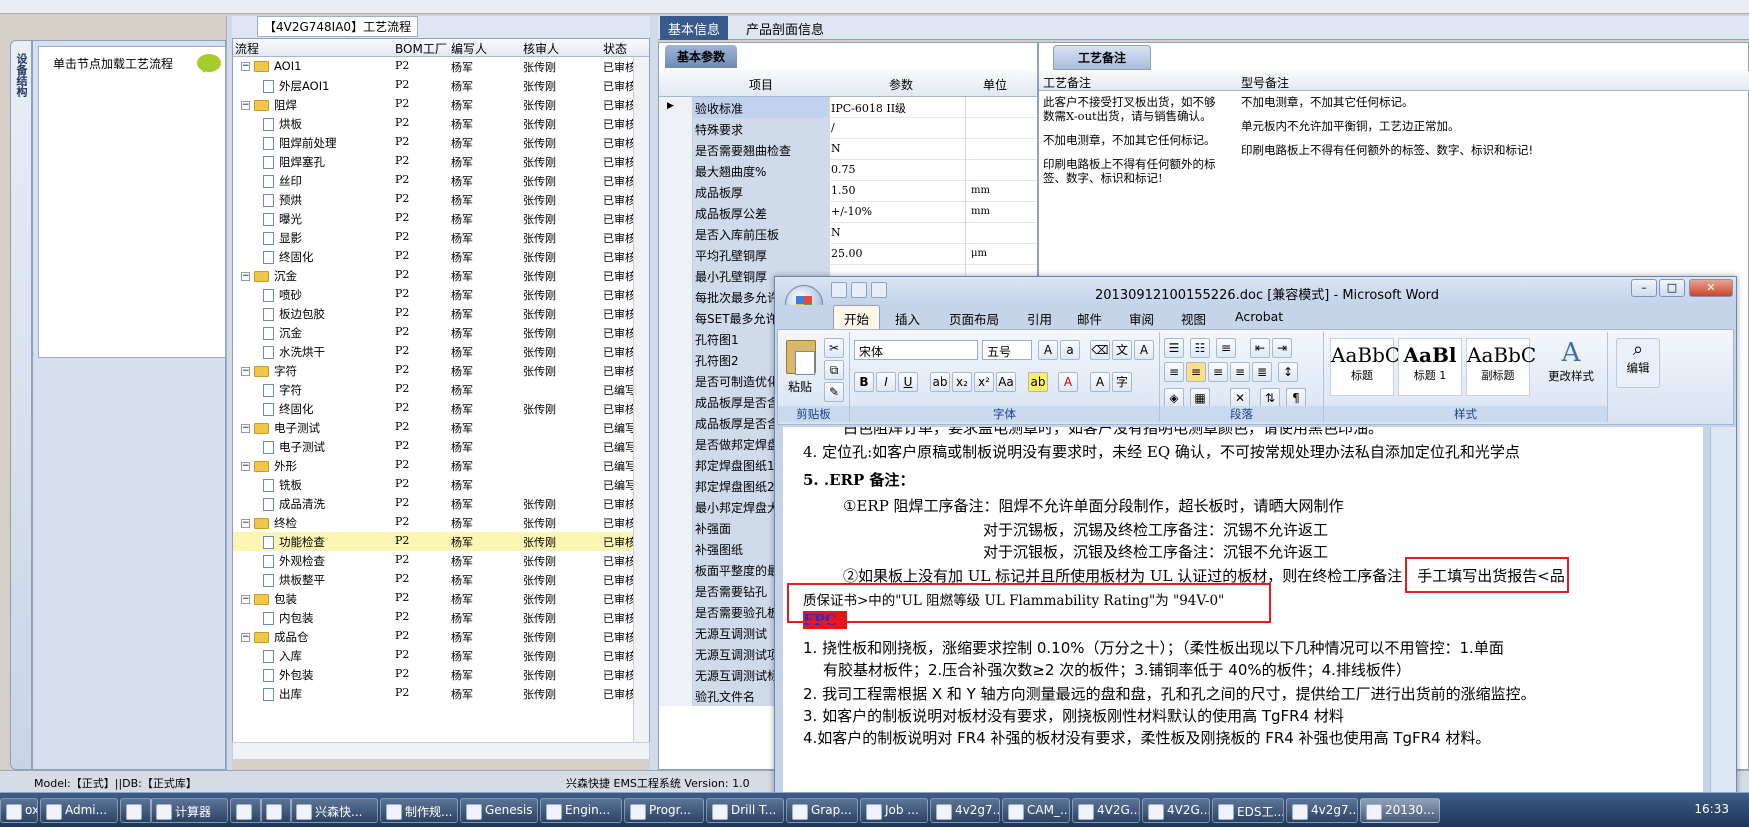 The width and height of the screenshot is (1749, 827). What do you see at coordinates (984, 382) in the screenshot?
I see `superscript-icon: x²` at bounding box center [984, 382].